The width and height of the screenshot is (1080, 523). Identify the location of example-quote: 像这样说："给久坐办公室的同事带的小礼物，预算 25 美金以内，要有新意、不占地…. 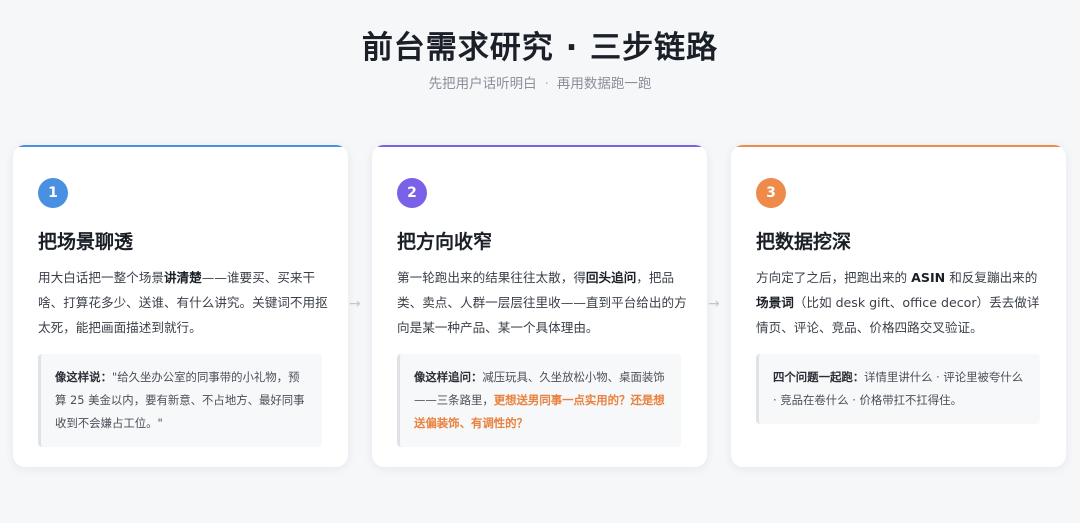
(180, 400).